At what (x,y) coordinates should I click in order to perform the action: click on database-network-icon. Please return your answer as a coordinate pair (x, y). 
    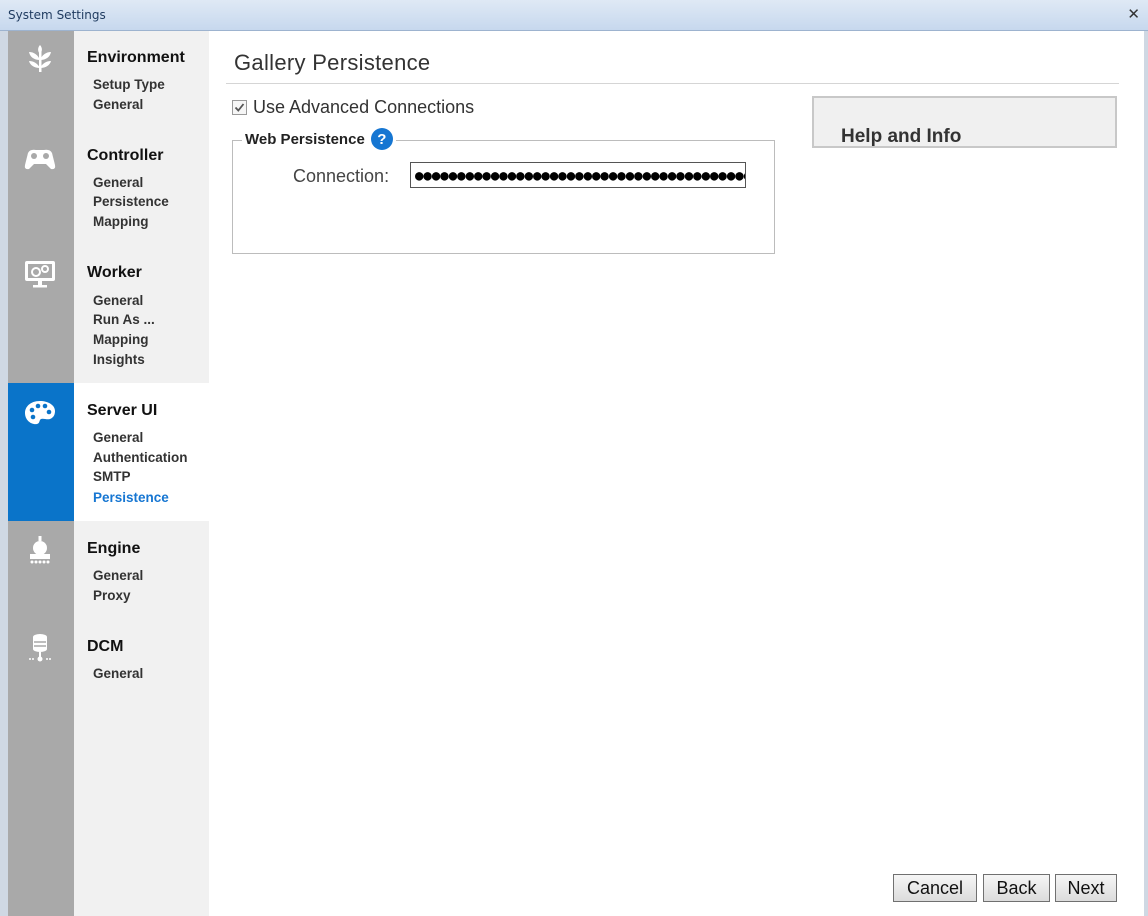
    Looking at the image, I should click on (40, 647).